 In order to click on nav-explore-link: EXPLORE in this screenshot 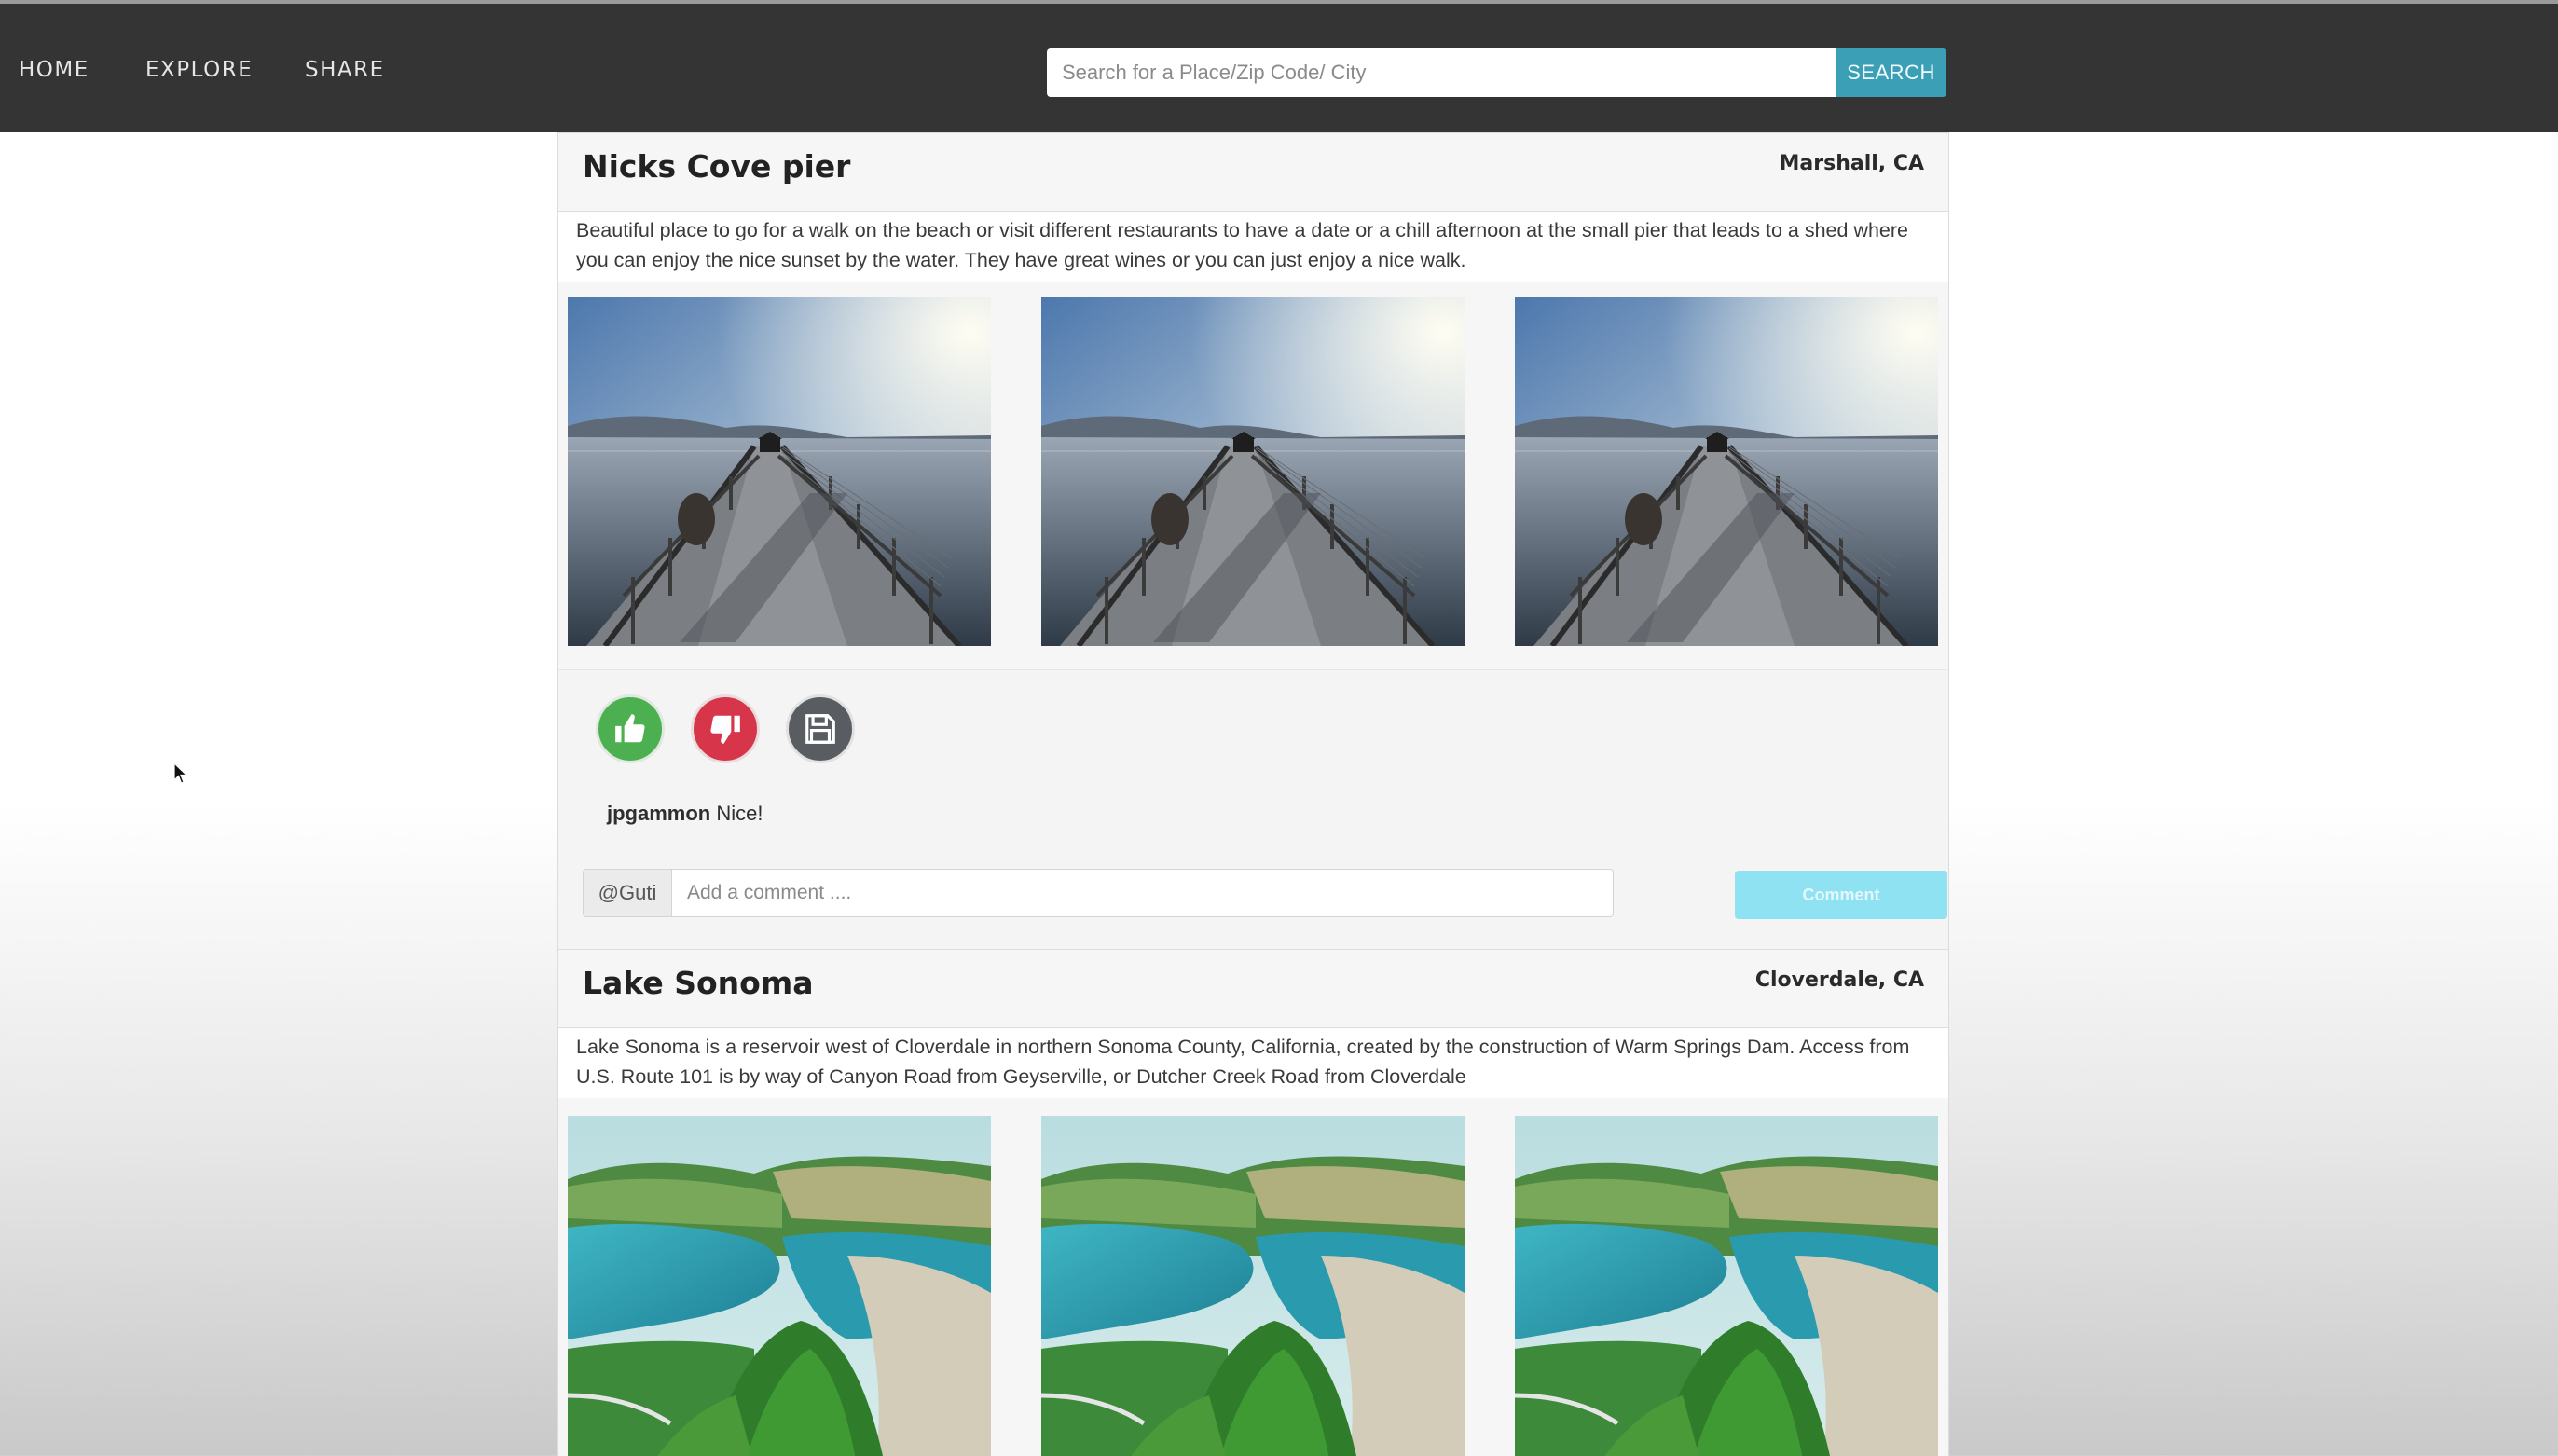, I will do `click(199, 70)`.